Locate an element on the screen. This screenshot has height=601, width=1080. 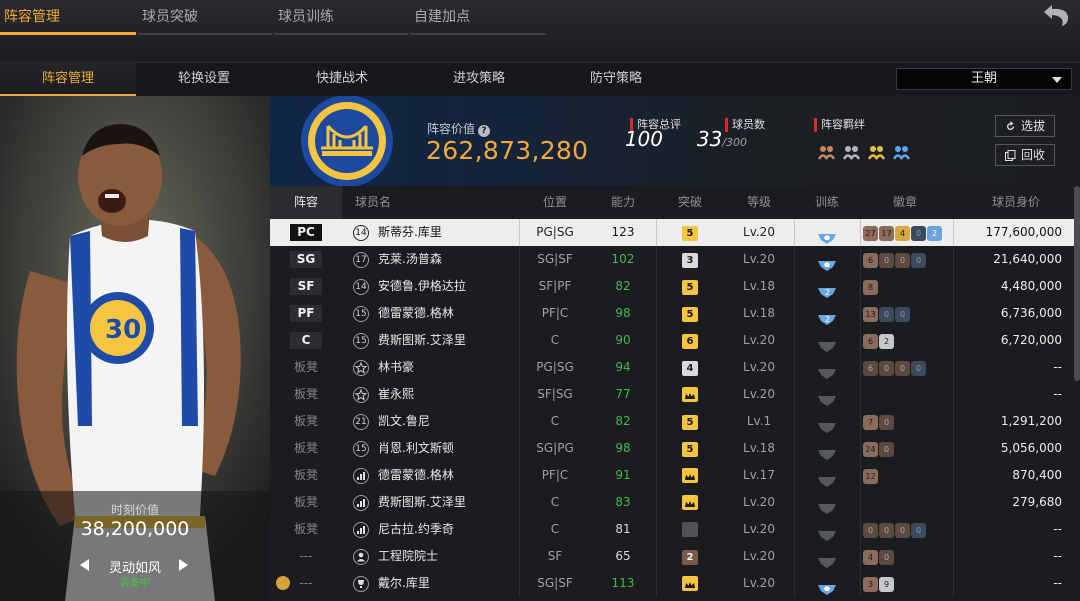
training-cell is located at coordinates (827, 529).